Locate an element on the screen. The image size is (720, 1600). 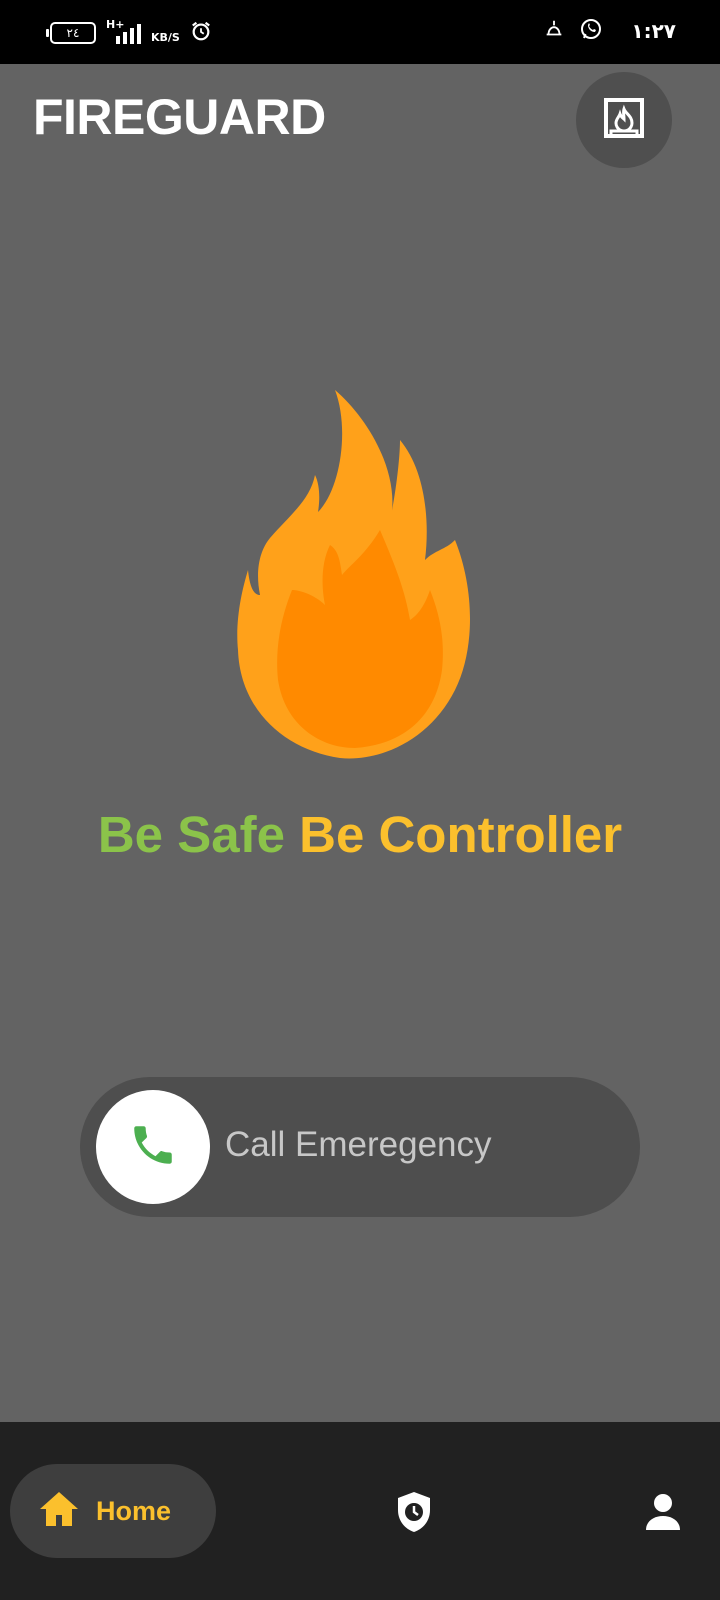
status-bar: ٢٤ H+ KB/S ١:٢٧ is located at coordinates (360, 32).